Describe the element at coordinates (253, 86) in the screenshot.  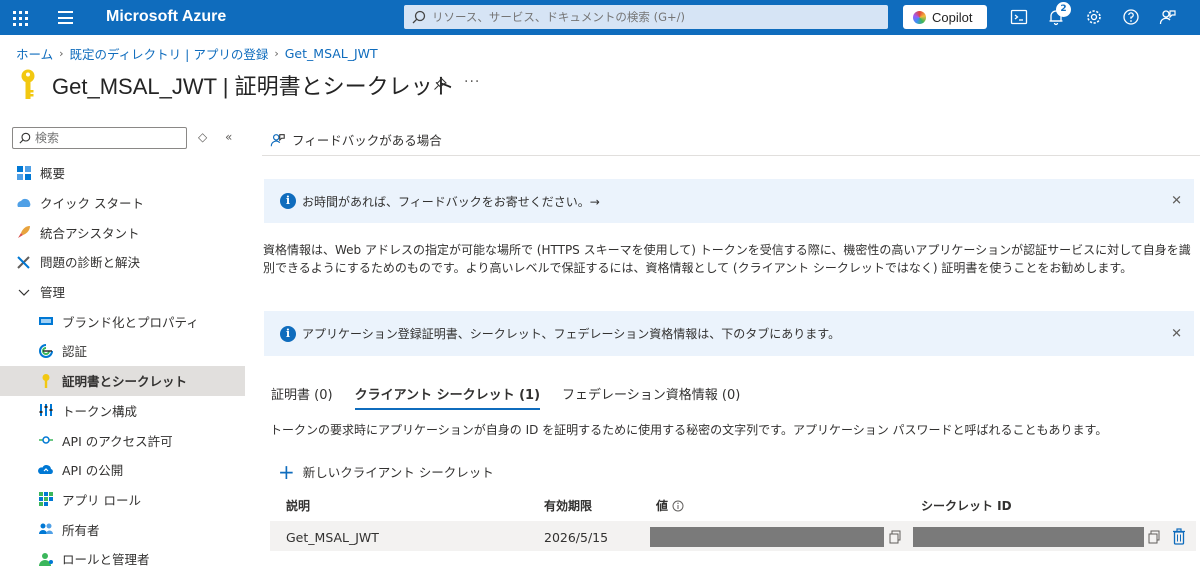
I see `page-title: Get_MSAL_JWT | 証明書とシークレット` at that location.